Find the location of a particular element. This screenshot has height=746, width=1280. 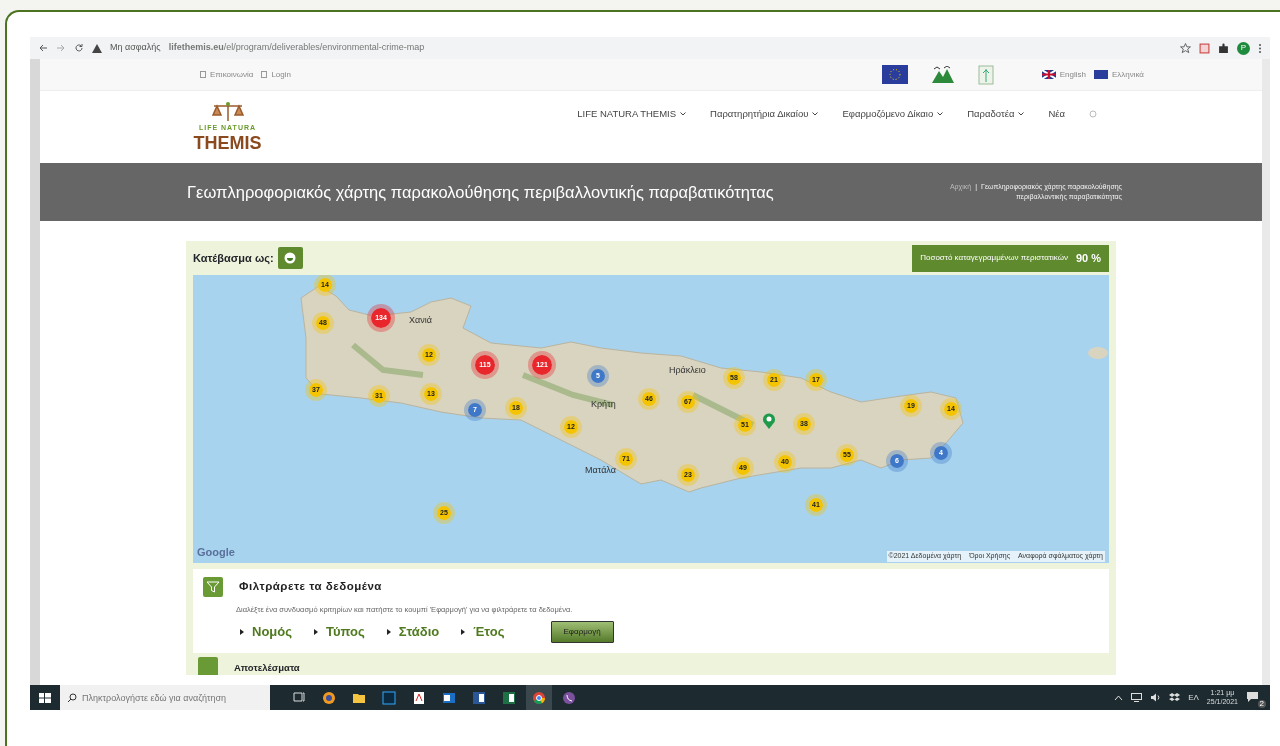

place-label: Ματάλα is located at coordinates (600, 470).